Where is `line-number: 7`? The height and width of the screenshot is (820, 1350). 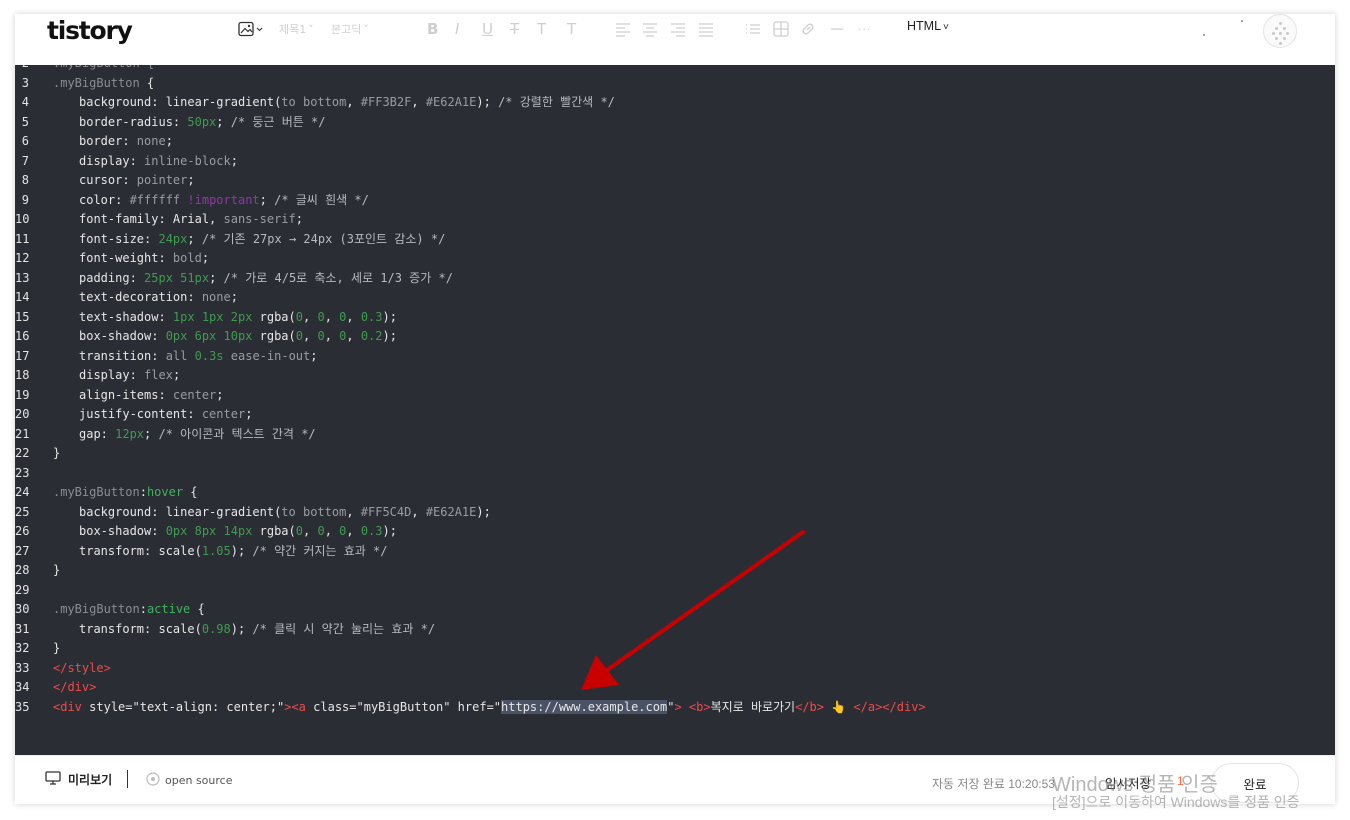
line-number: 7 is located at coordinates (25, 160).